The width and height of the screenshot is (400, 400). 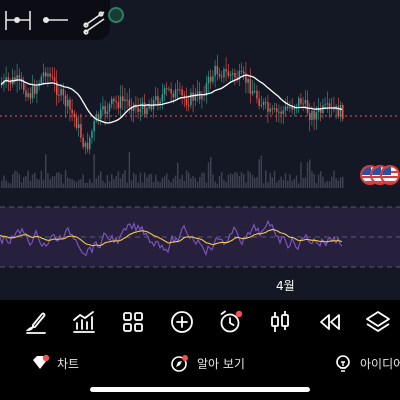 What do you see at coordinates (116, 15) in the screenshot?
I see `status-indicator` at bounding box center [116, 15].